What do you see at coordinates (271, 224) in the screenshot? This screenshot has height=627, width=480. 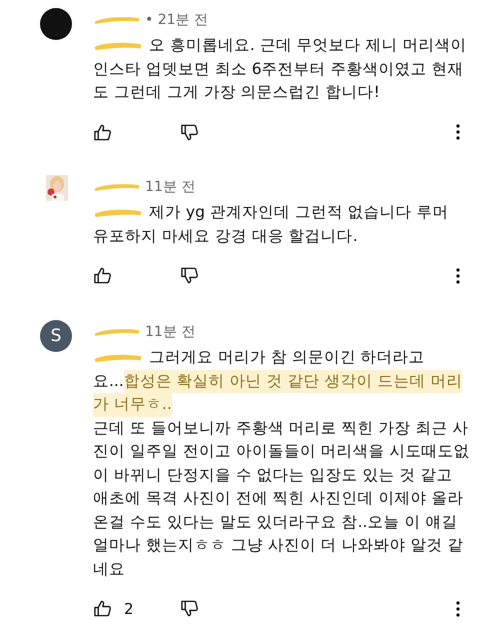 I see `comment-text: 제가 yg 관계자인데 그런적 없습니다 루머 유포하지 마세요 강경 대응 할겁니다.` at bounding box center [271, 224].